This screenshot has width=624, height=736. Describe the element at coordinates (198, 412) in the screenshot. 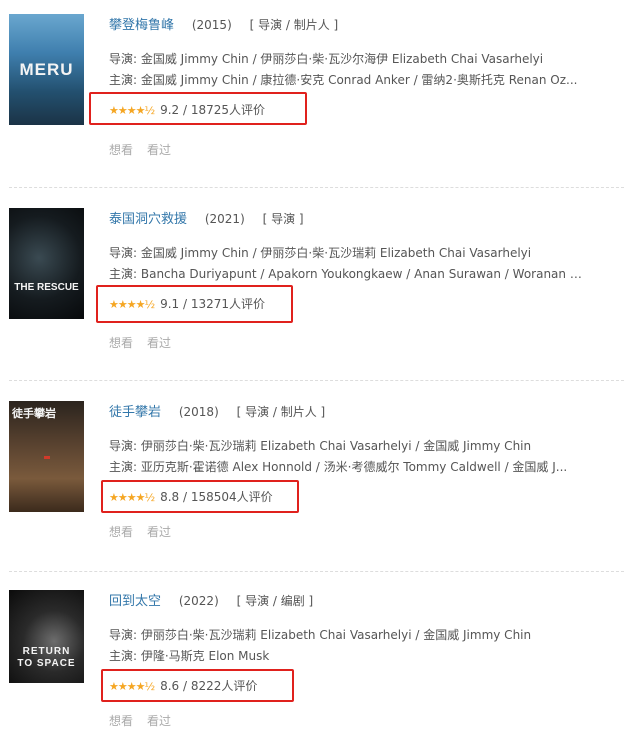

I see `film-year: (2018)` at that location.